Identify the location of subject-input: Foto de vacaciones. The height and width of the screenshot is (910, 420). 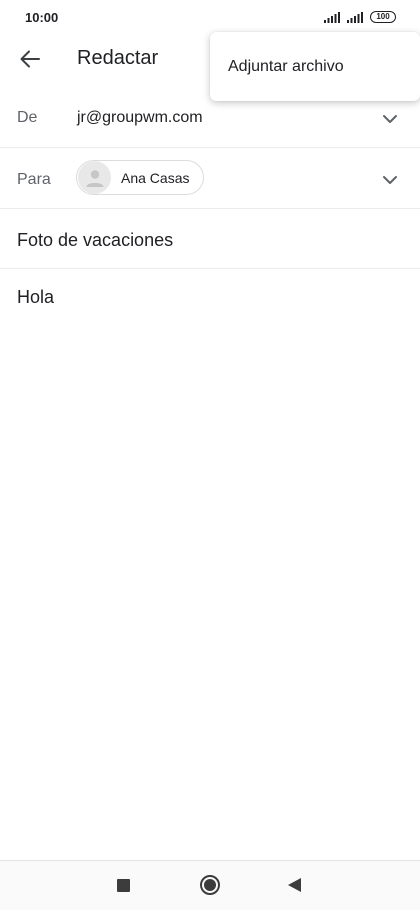
(95, 240).